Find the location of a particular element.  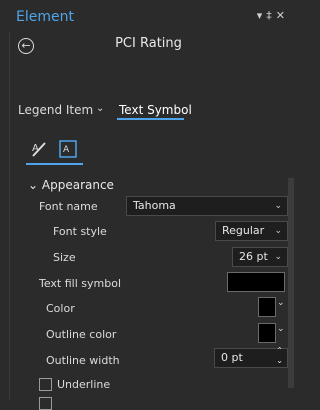

color-label: Color is located at coordinates (60, 308).